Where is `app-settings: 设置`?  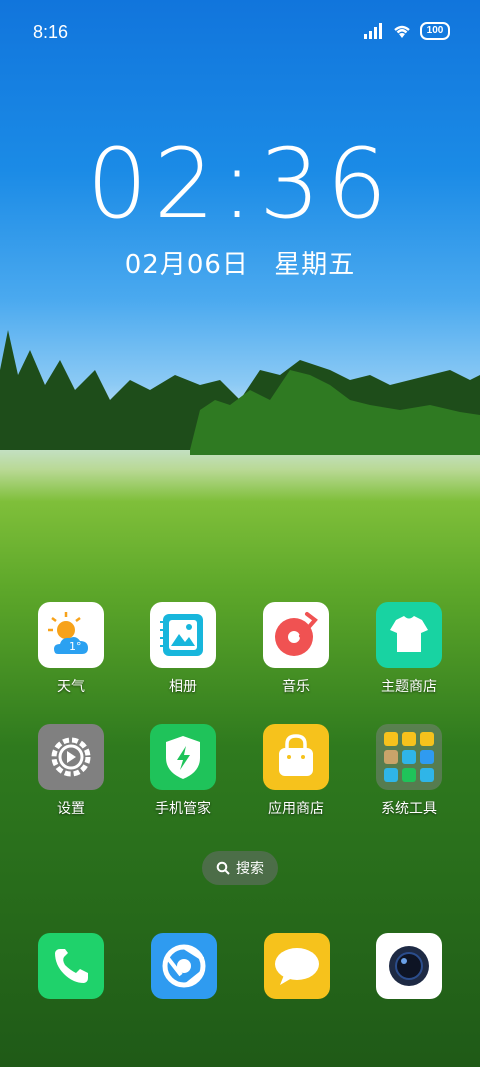
app-settings: 设置 is located at coordinates (71, 771).